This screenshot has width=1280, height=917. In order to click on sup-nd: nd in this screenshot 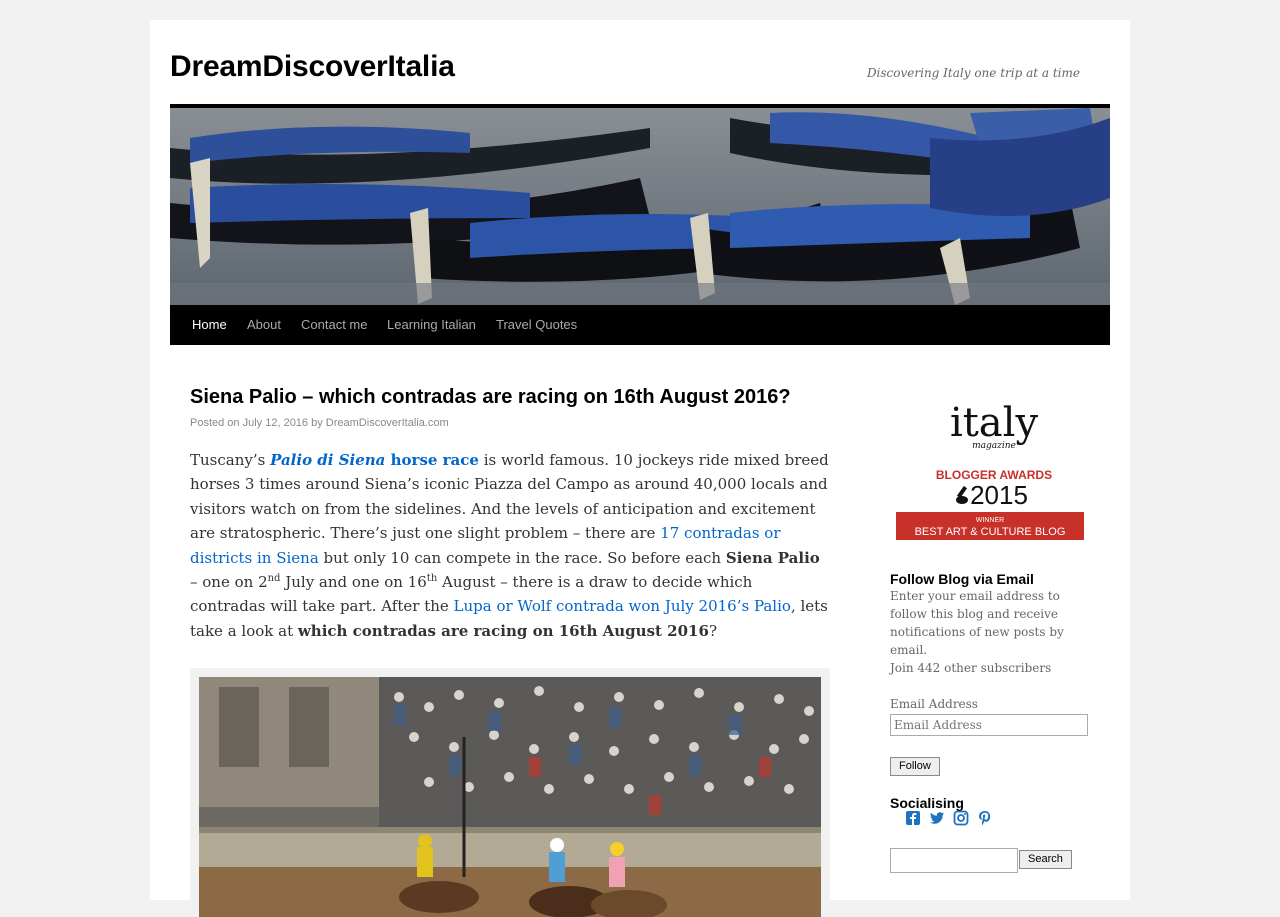, I will do `click(274, 579)`.